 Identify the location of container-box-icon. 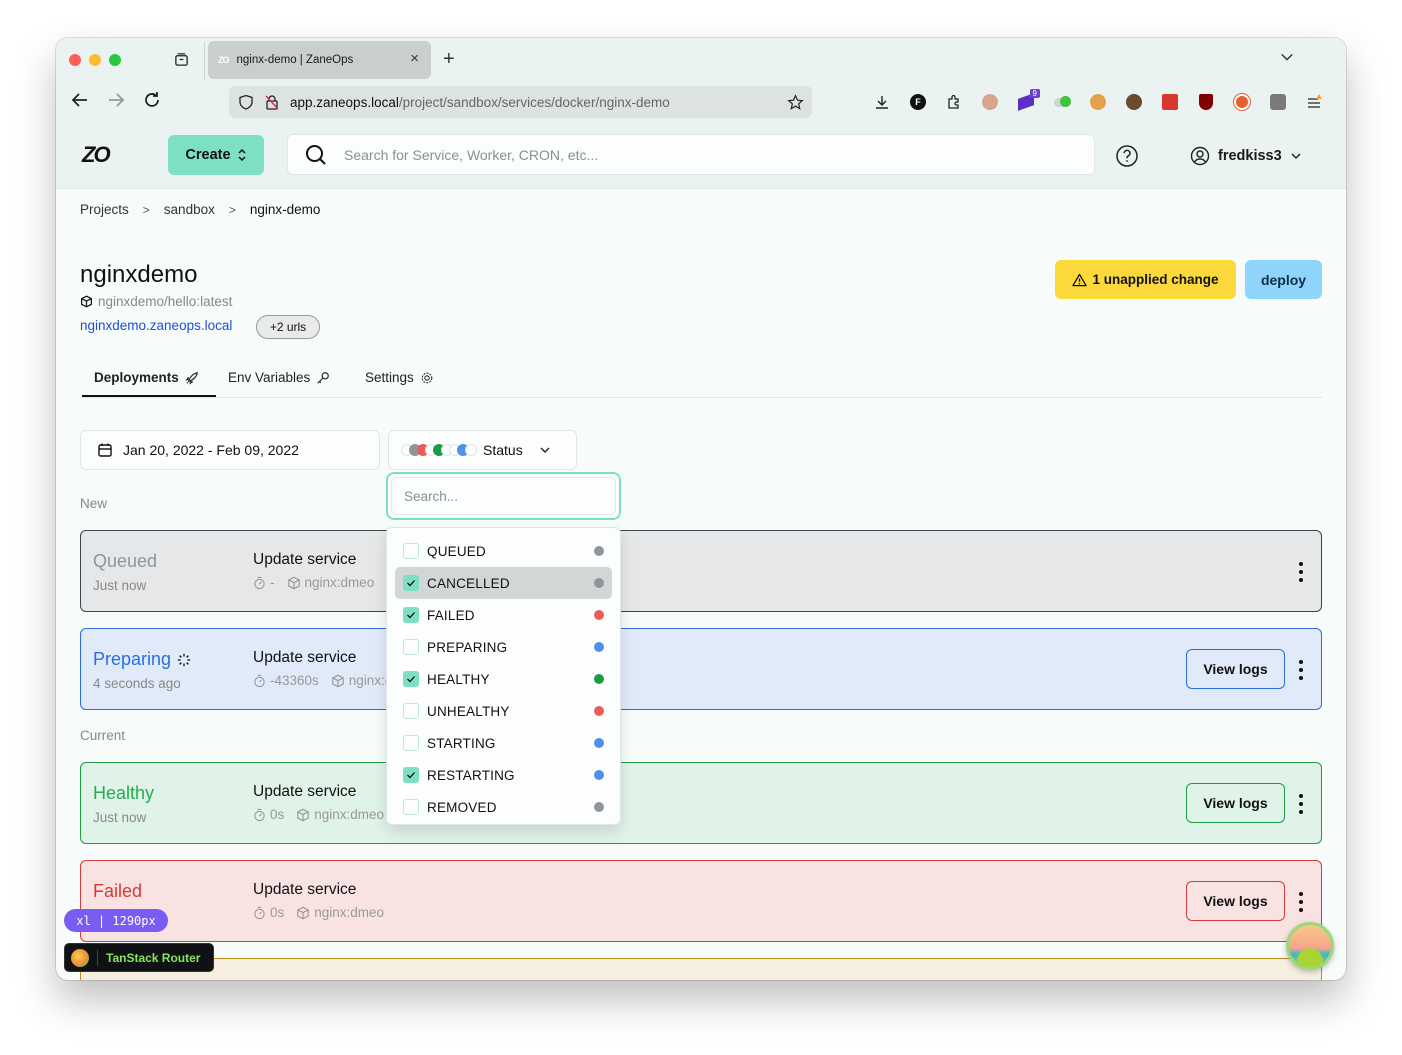
(293, 582).